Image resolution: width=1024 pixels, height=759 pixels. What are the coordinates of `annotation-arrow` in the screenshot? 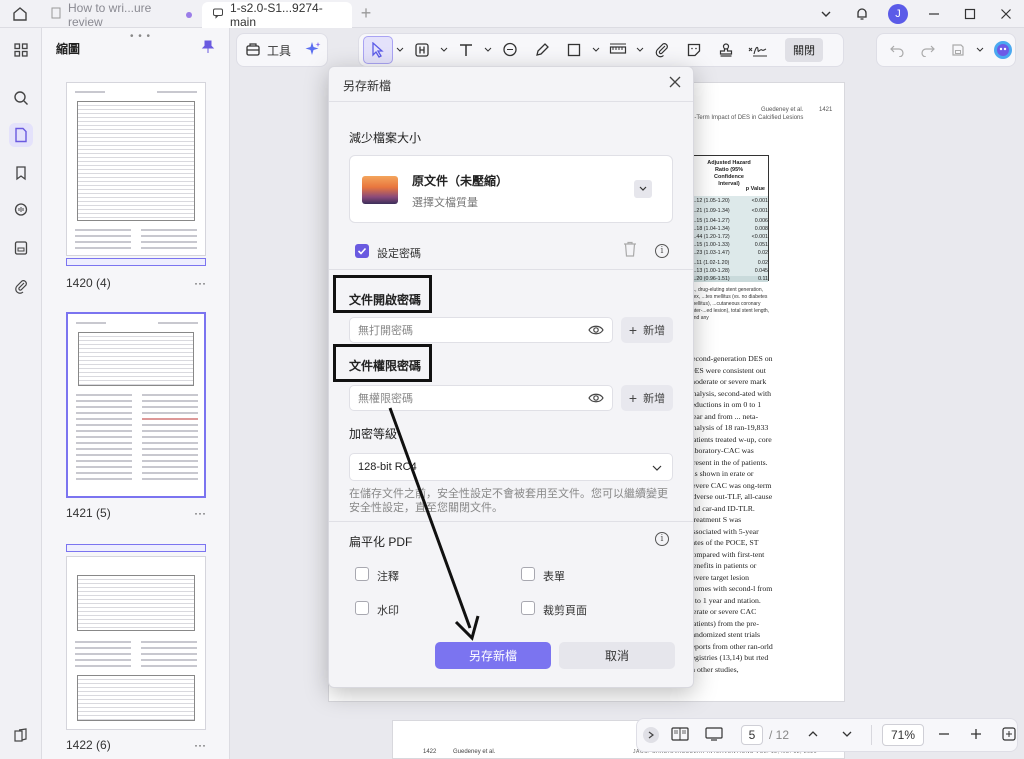 It's located at (434, 524).